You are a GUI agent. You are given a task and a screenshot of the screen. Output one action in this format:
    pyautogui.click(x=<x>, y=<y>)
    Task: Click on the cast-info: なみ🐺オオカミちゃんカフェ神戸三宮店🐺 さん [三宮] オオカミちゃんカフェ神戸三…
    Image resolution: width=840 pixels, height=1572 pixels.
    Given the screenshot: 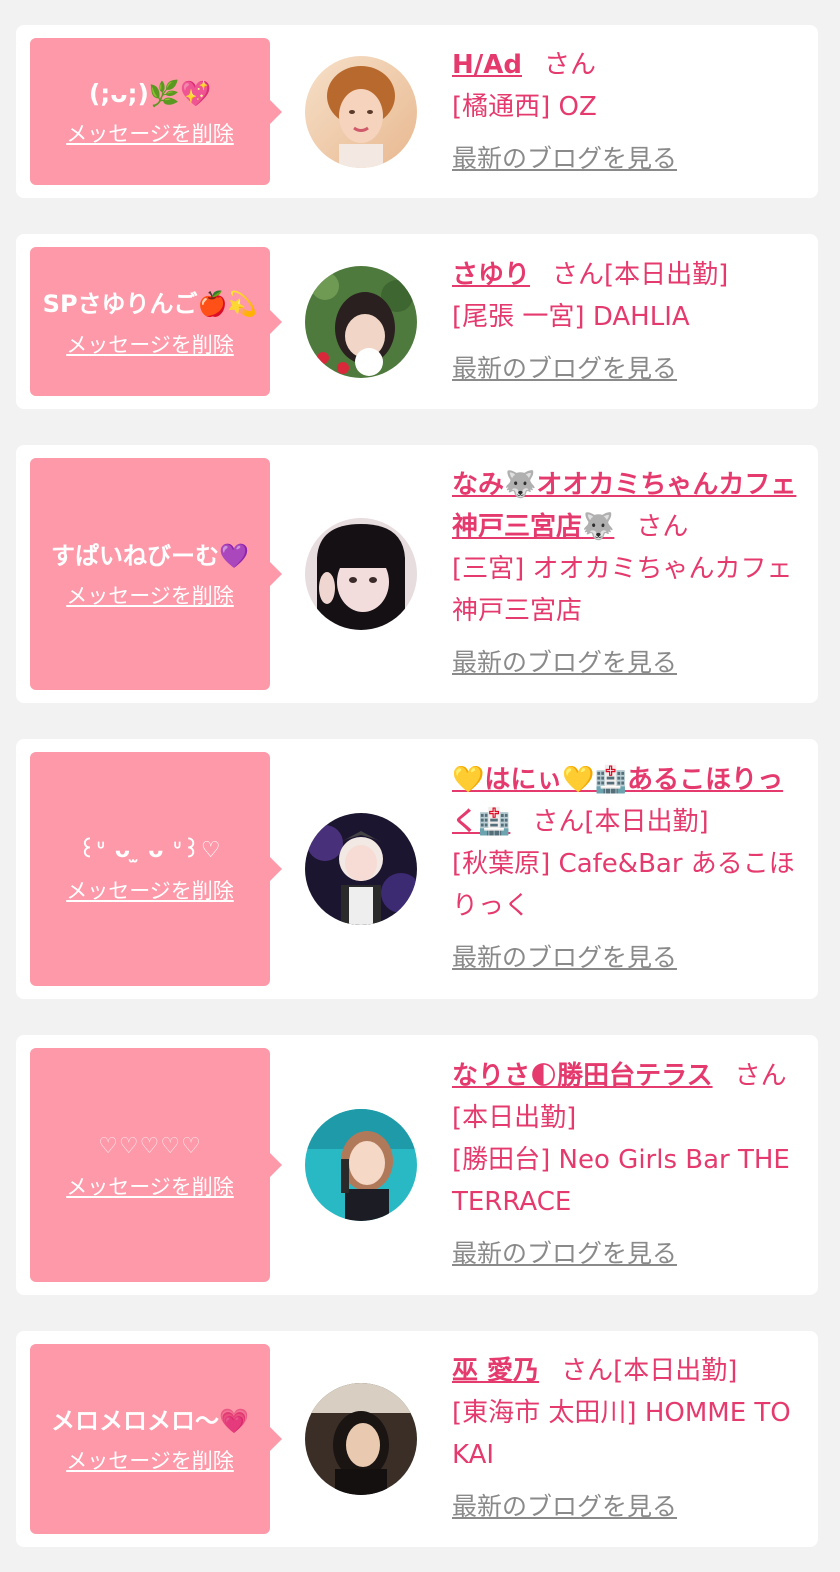 What is the action you would take?
    pyautogui.click(x=635, y=574)
    